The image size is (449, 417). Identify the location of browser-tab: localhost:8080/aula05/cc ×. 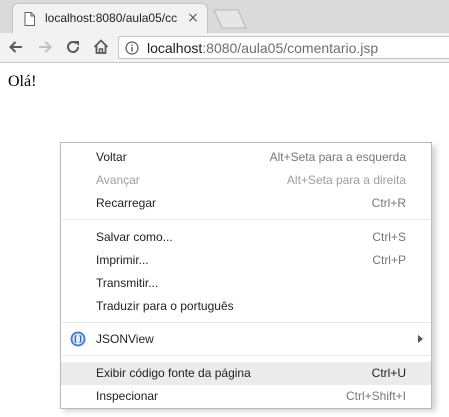
(110, 18).